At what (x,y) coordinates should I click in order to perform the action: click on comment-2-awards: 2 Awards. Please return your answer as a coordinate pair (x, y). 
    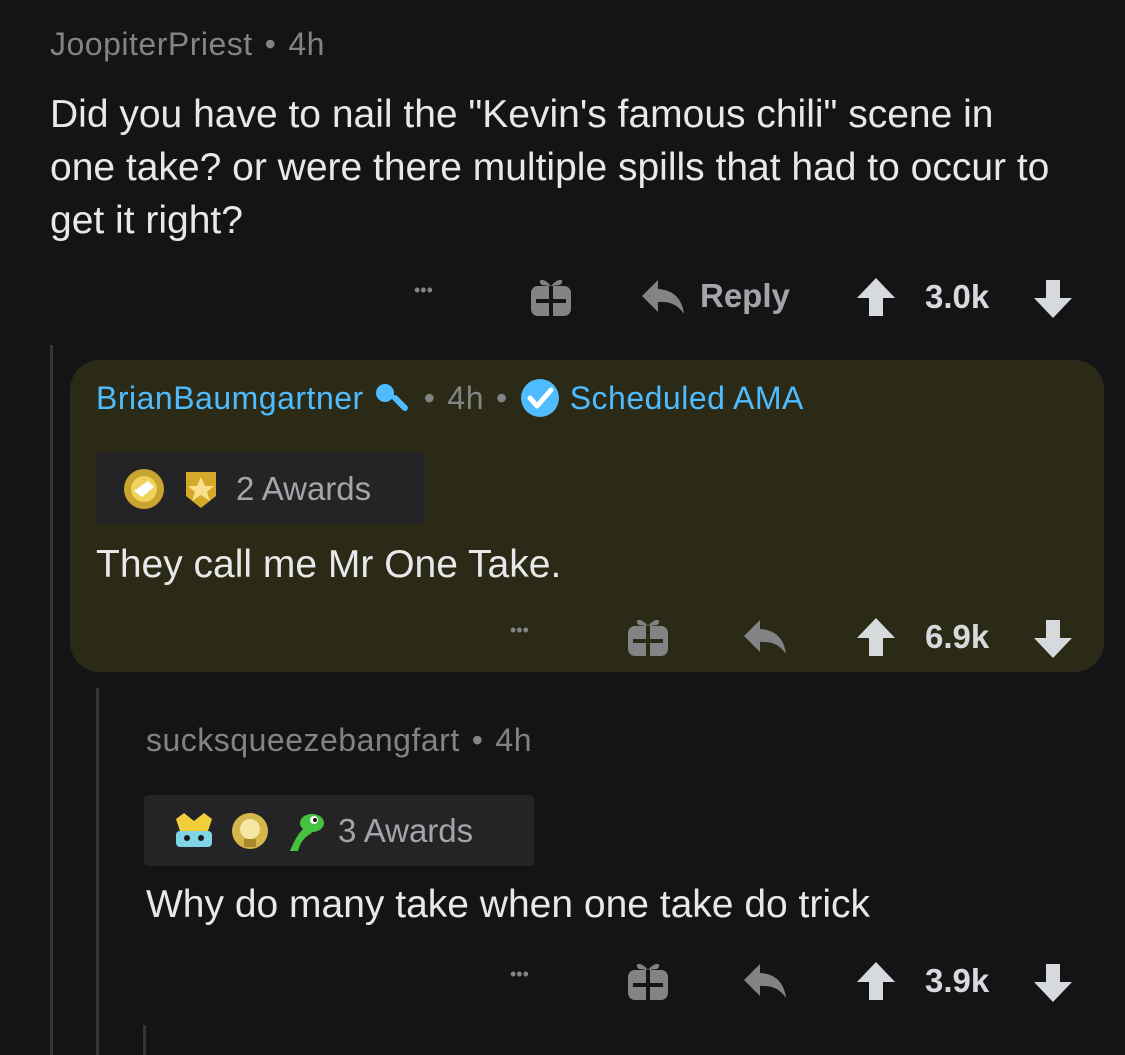
    Looking at the image, I should click on (260, 488).